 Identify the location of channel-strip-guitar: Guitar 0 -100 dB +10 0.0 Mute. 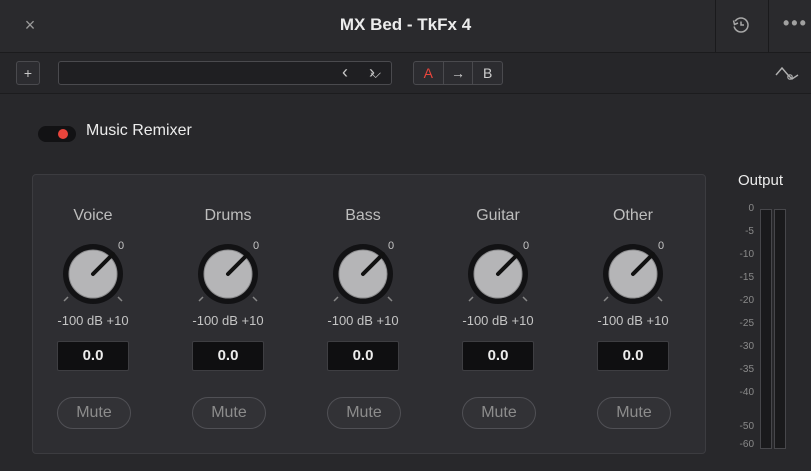
(498, 315).